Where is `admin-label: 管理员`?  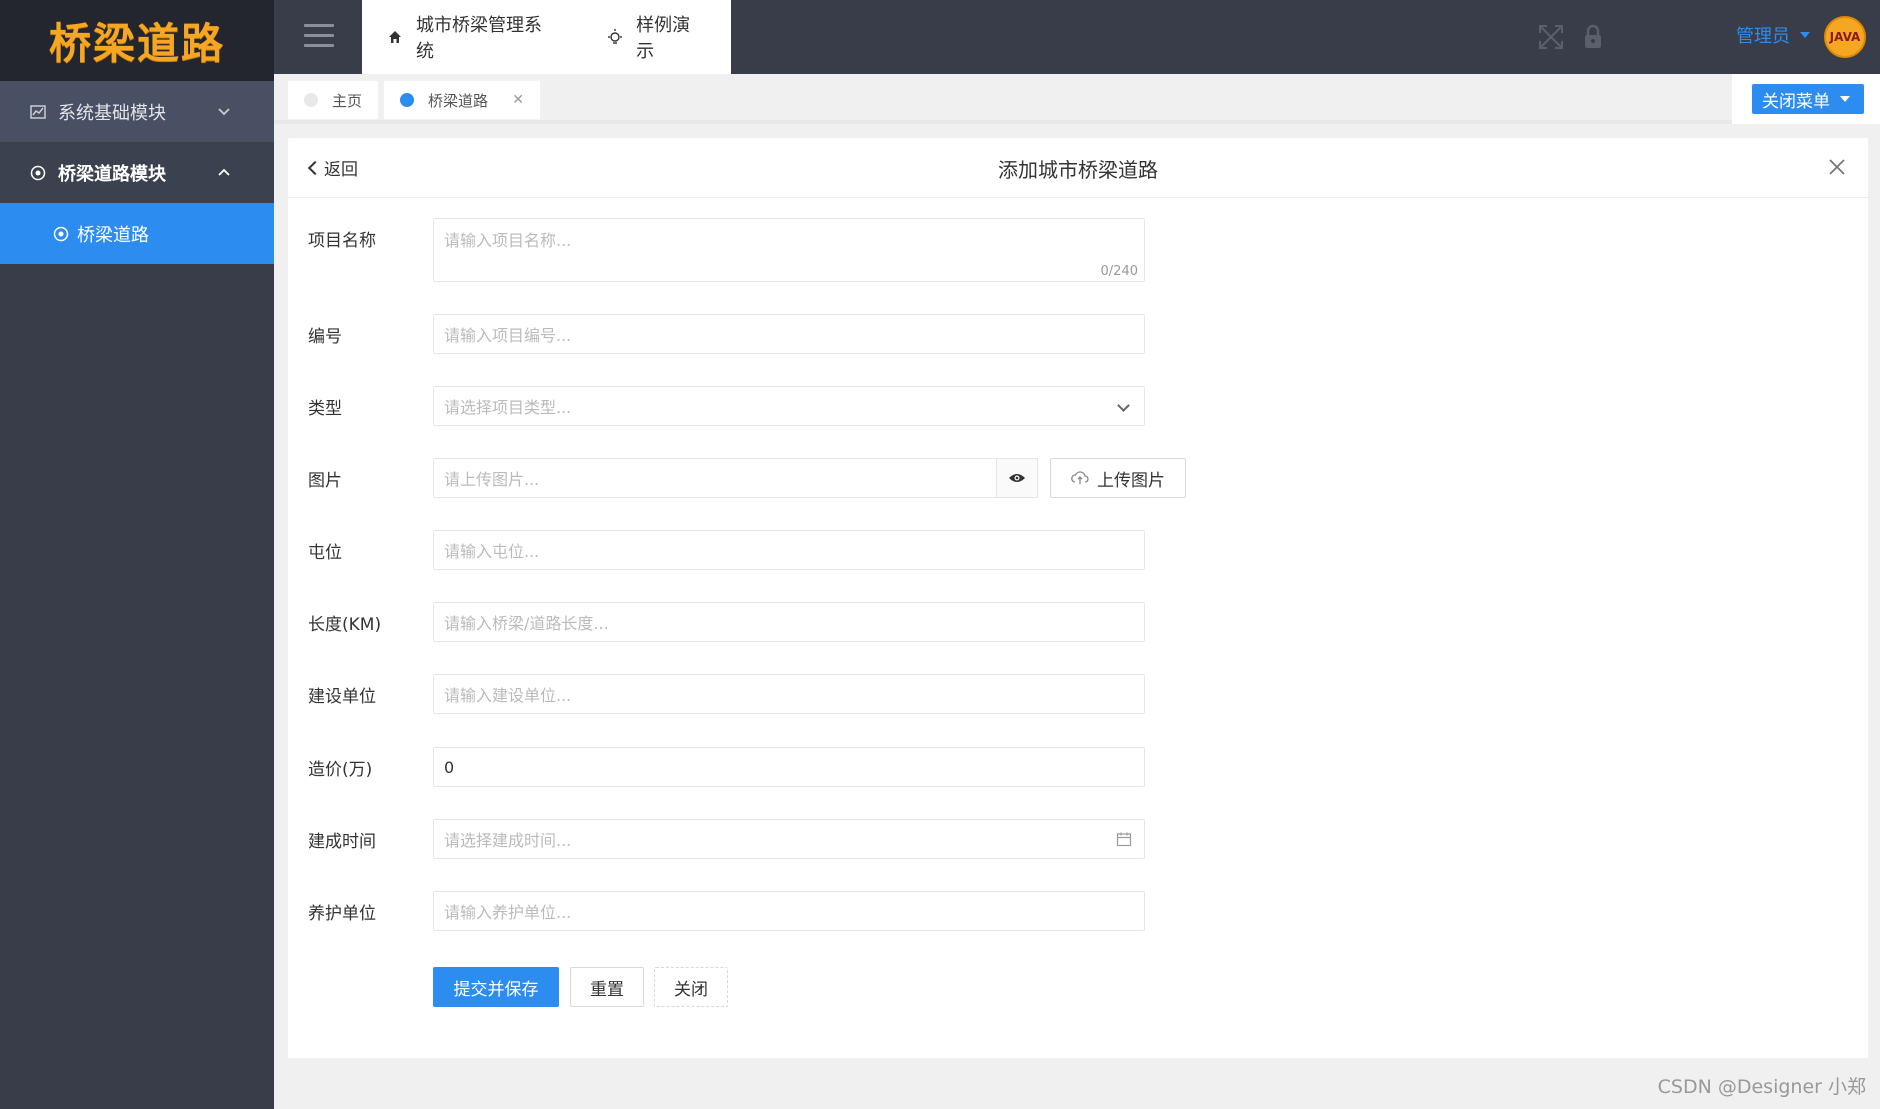 admin-label: 管理员 is located at coordinates (1763, 36).